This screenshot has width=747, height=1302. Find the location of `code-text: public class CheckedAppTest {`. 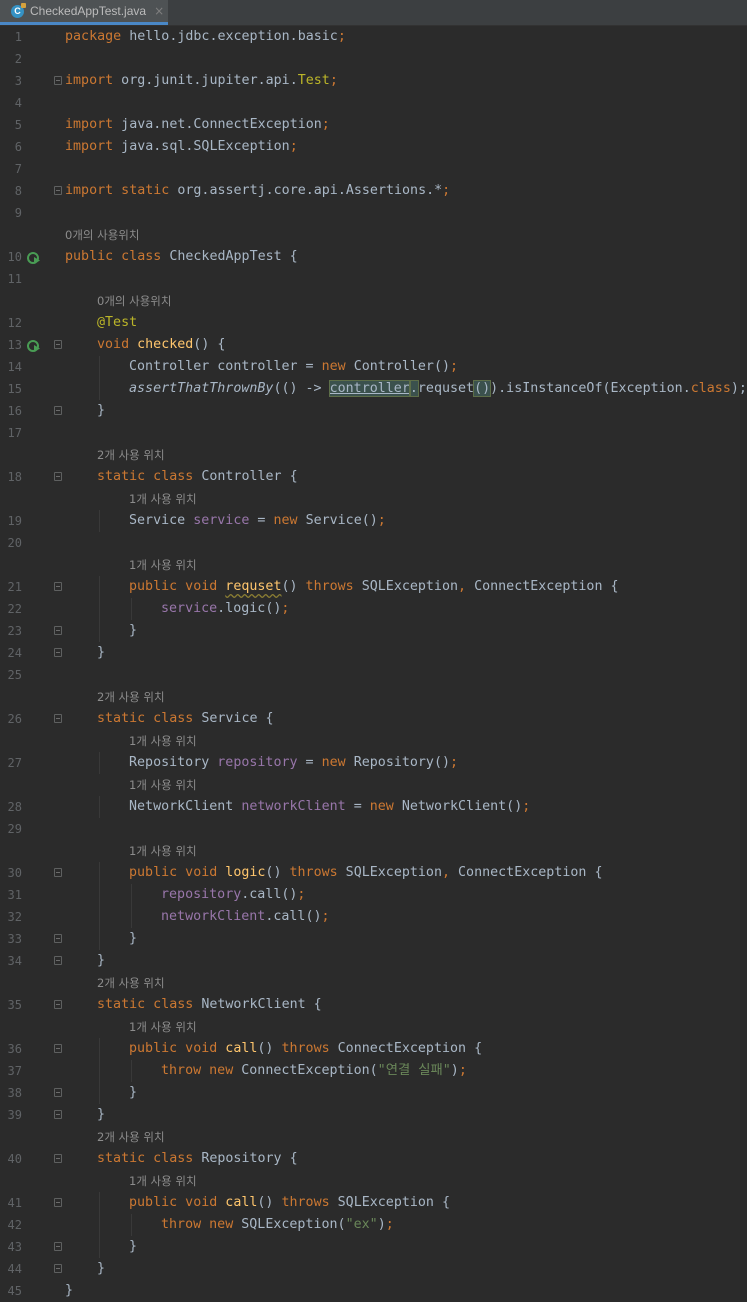

code-text: public class CheckedAppTest { is located at coordinates (181, 257).